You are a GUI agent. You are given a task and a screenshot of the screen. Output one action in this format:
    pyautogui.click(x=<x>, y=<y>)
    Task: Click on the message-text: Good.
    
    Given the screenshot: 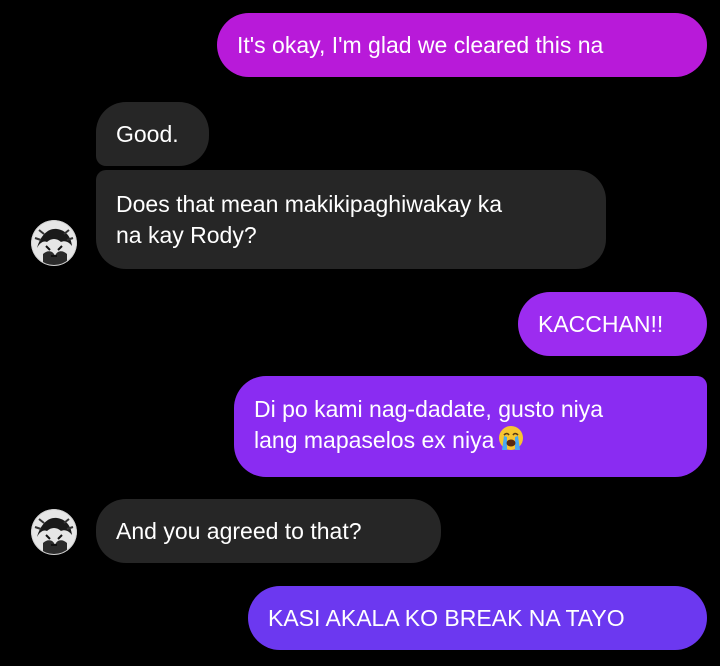 What is the action you would take?
    pyautogui.click(x=147, y=133)
    